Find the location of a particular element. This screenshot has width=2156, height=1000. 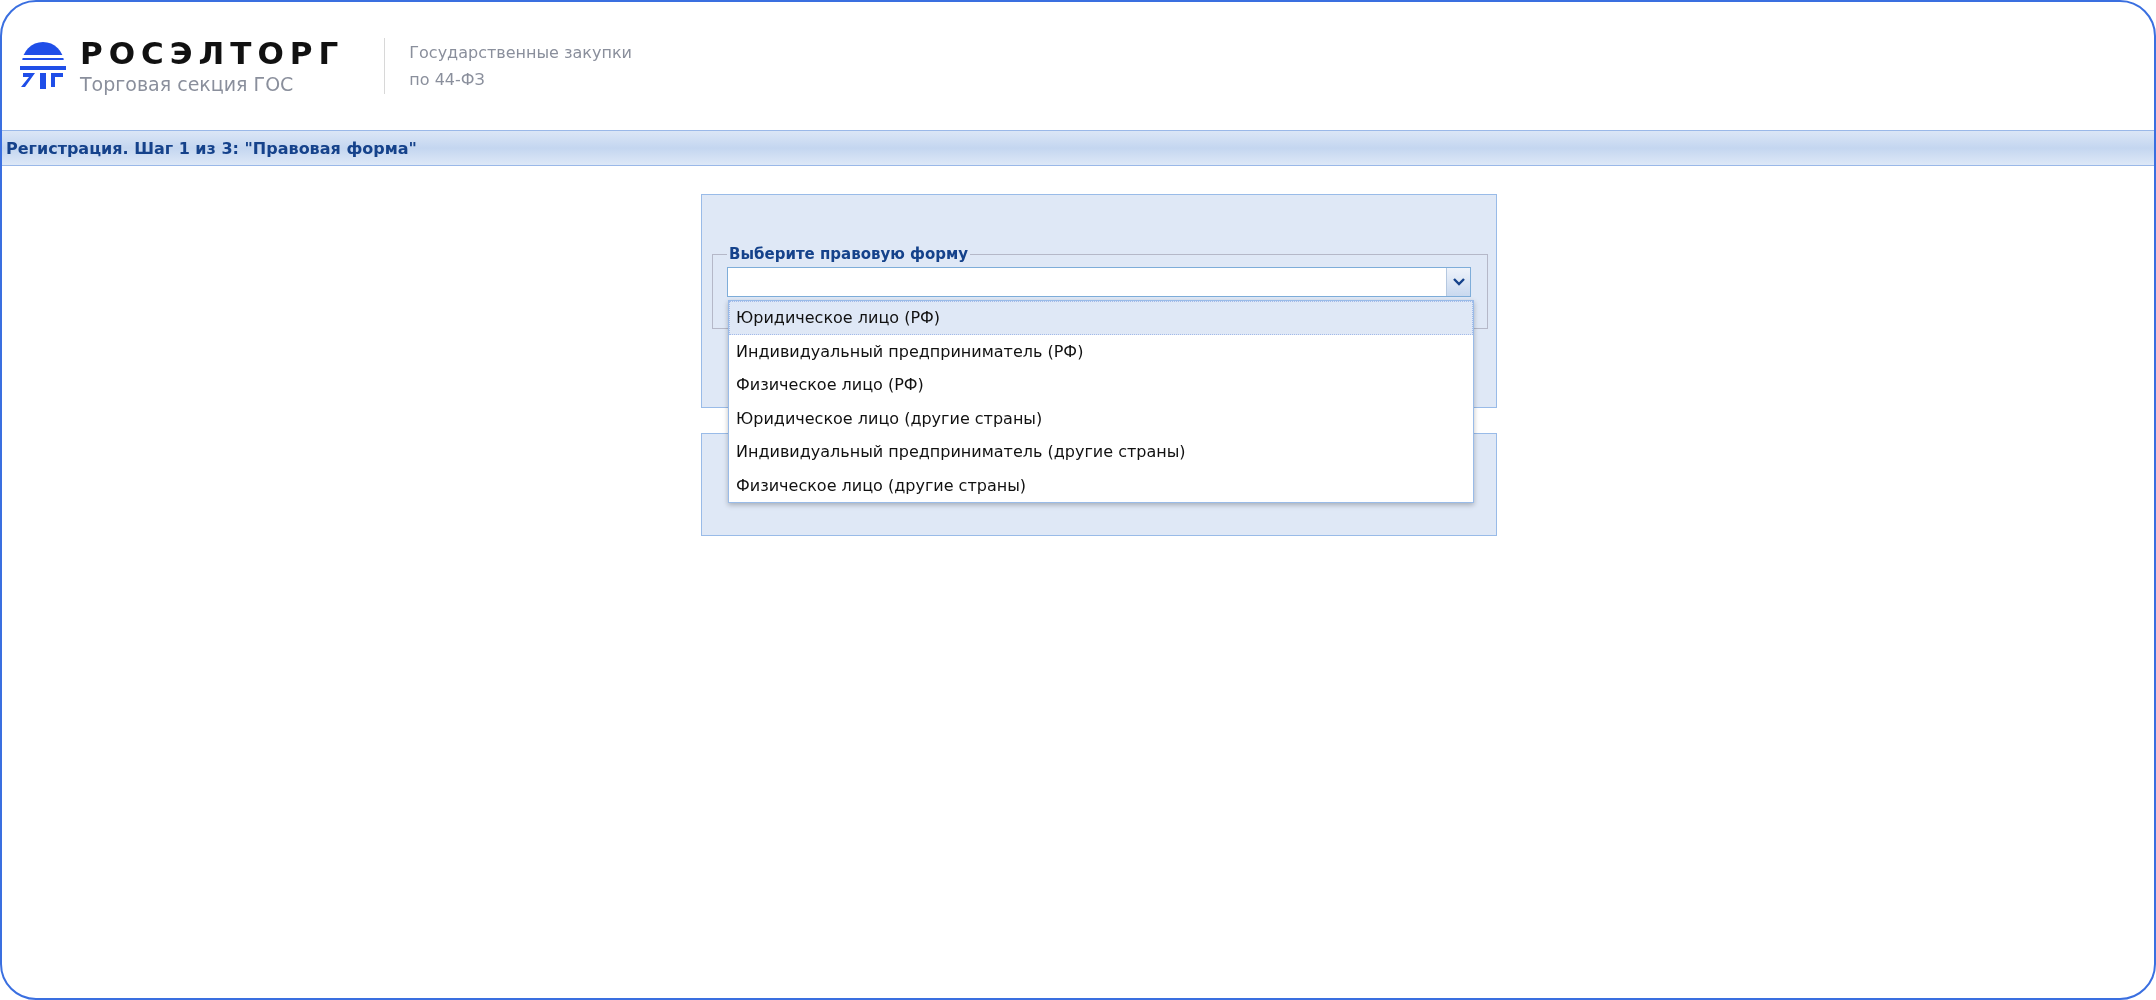

field-legend: Выберите правовую форму is located at coordinates (849, 254).